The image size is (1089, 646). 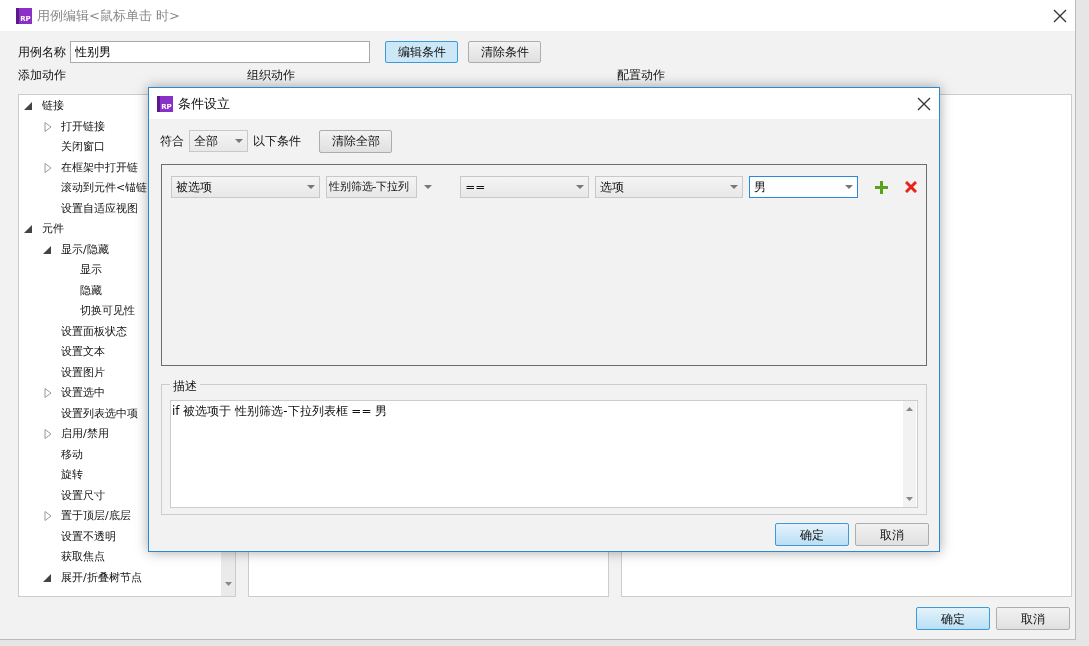 I want to click on scroll-up-icon, so click(x=909, y=409).